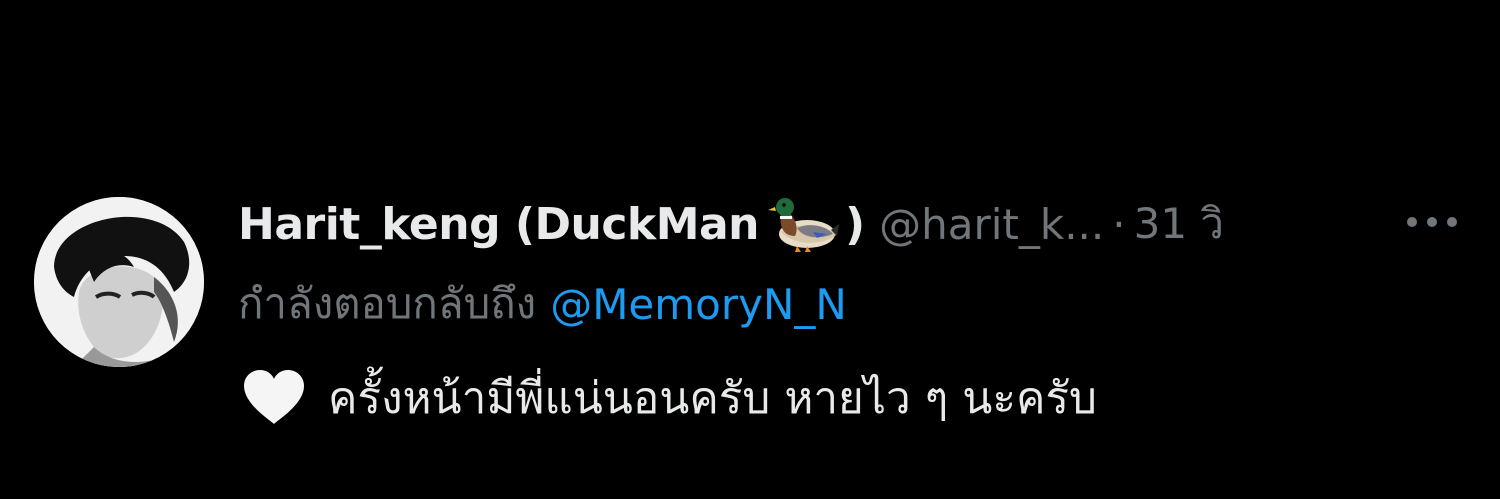 This screenshot has height=499, width=1500. I want to click on white-heart-icon, so click(274, 398).